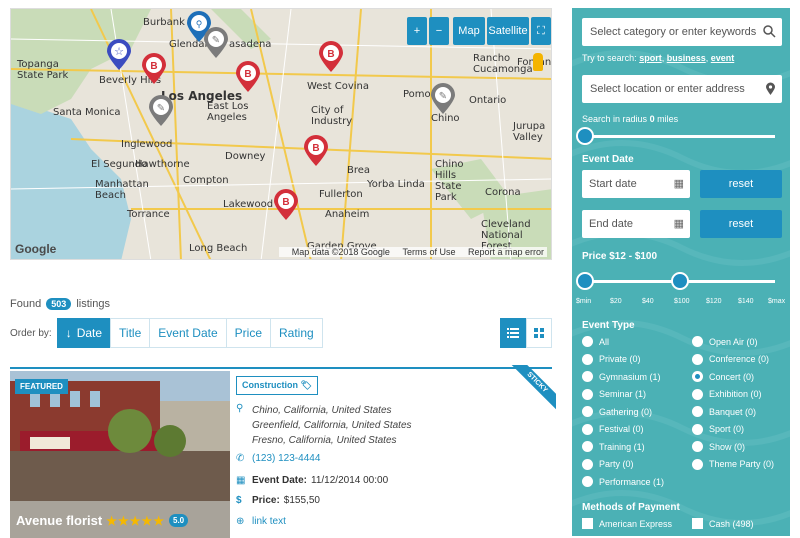 This screenshot has height=538, width=800. What do you see at coordinates (650, 58) in the screenshot?
I see `try-link-sport: sport` at bounding box center [650, 58].